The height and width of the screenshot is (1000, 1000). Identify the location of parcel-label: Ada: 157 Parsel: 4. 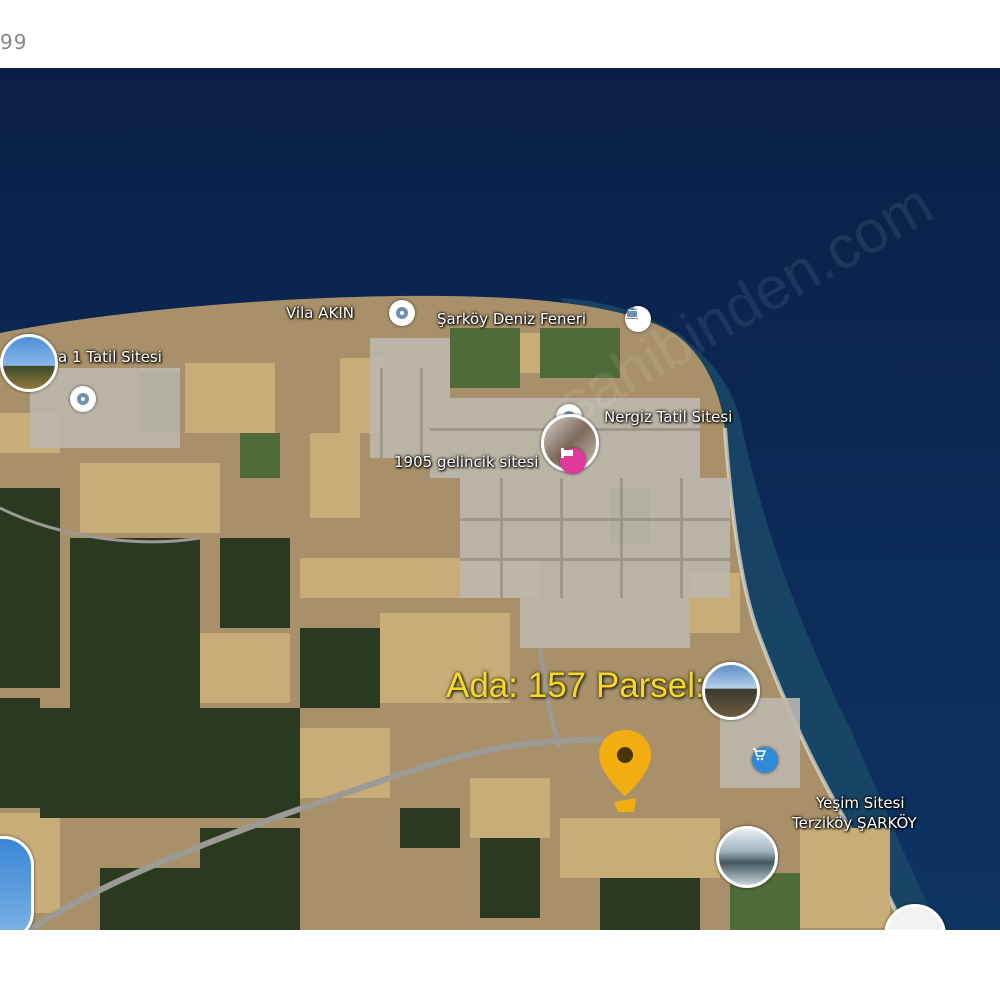
(590, 685).